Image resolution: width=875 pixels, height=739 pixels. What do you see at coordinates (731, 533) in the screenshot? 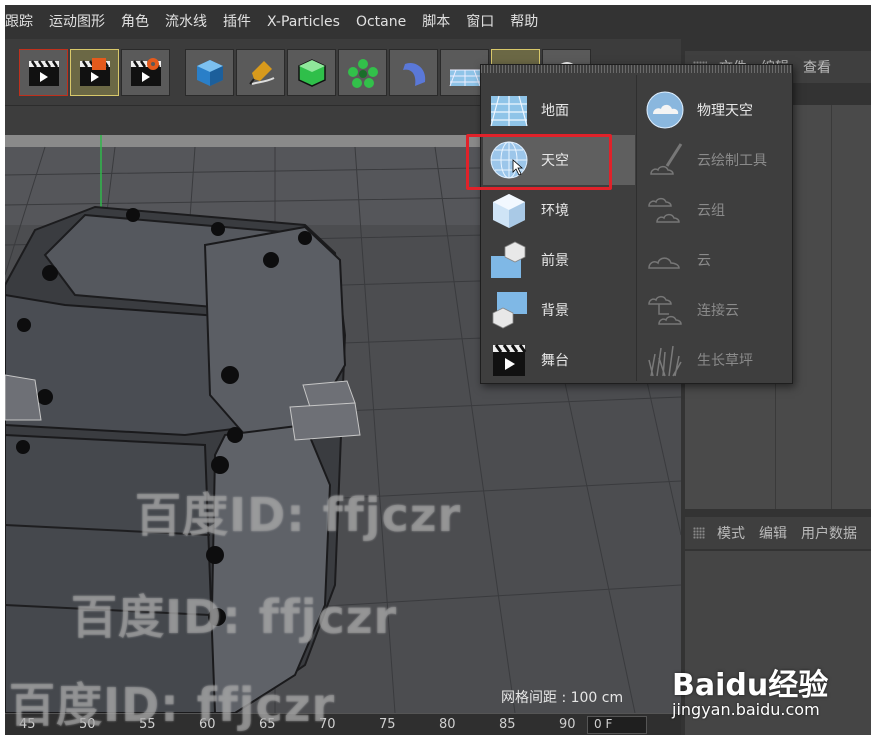
I see `tab-mode: 模式` at bounding box center [731, 533].